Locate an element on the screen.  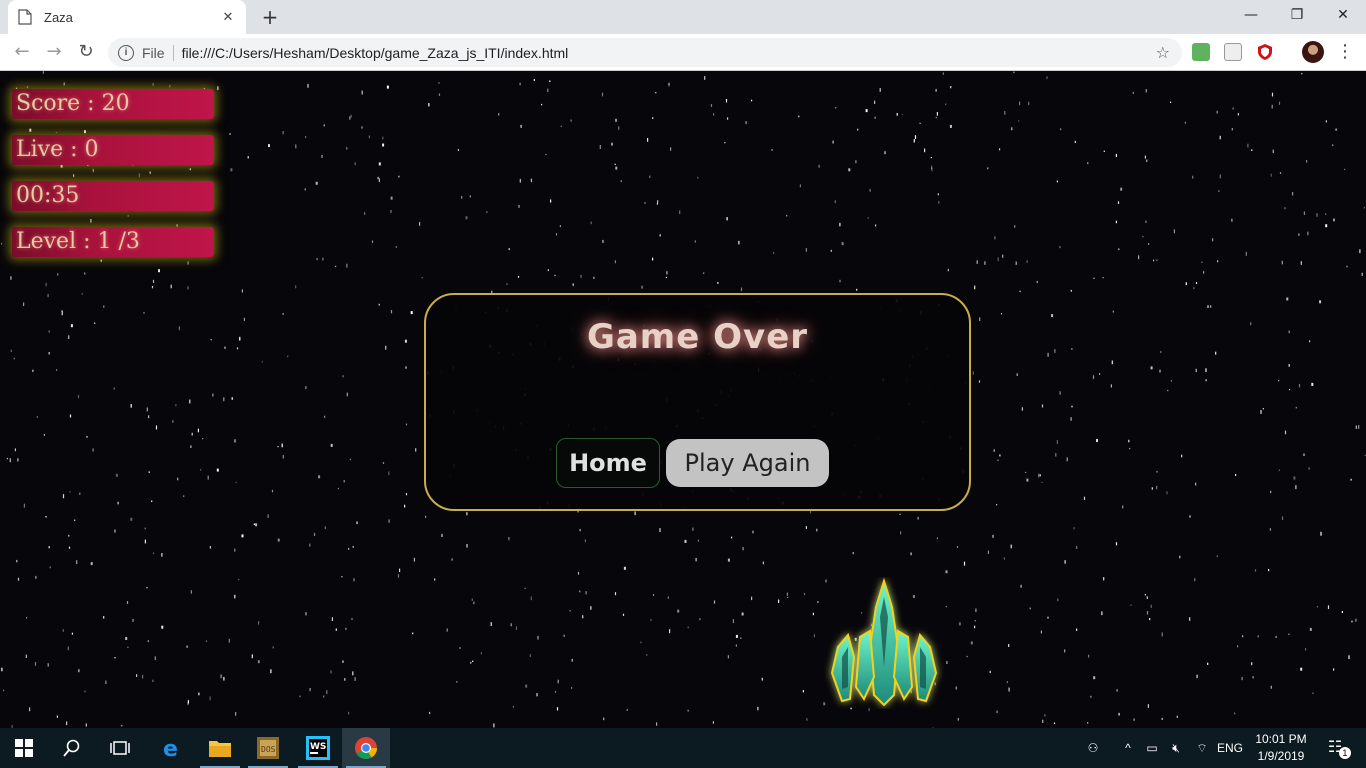
folder-icon is located at coordinates (220, 749).